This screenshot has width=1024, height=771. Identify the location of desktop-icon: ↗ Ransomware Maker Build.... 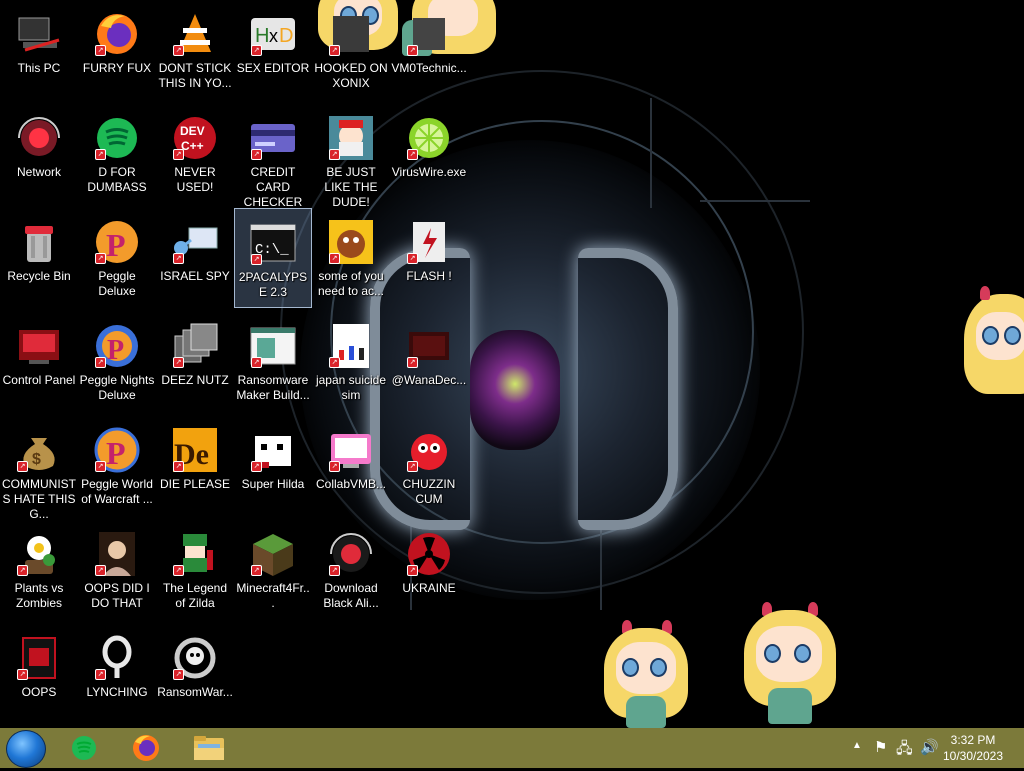
(273, 362).